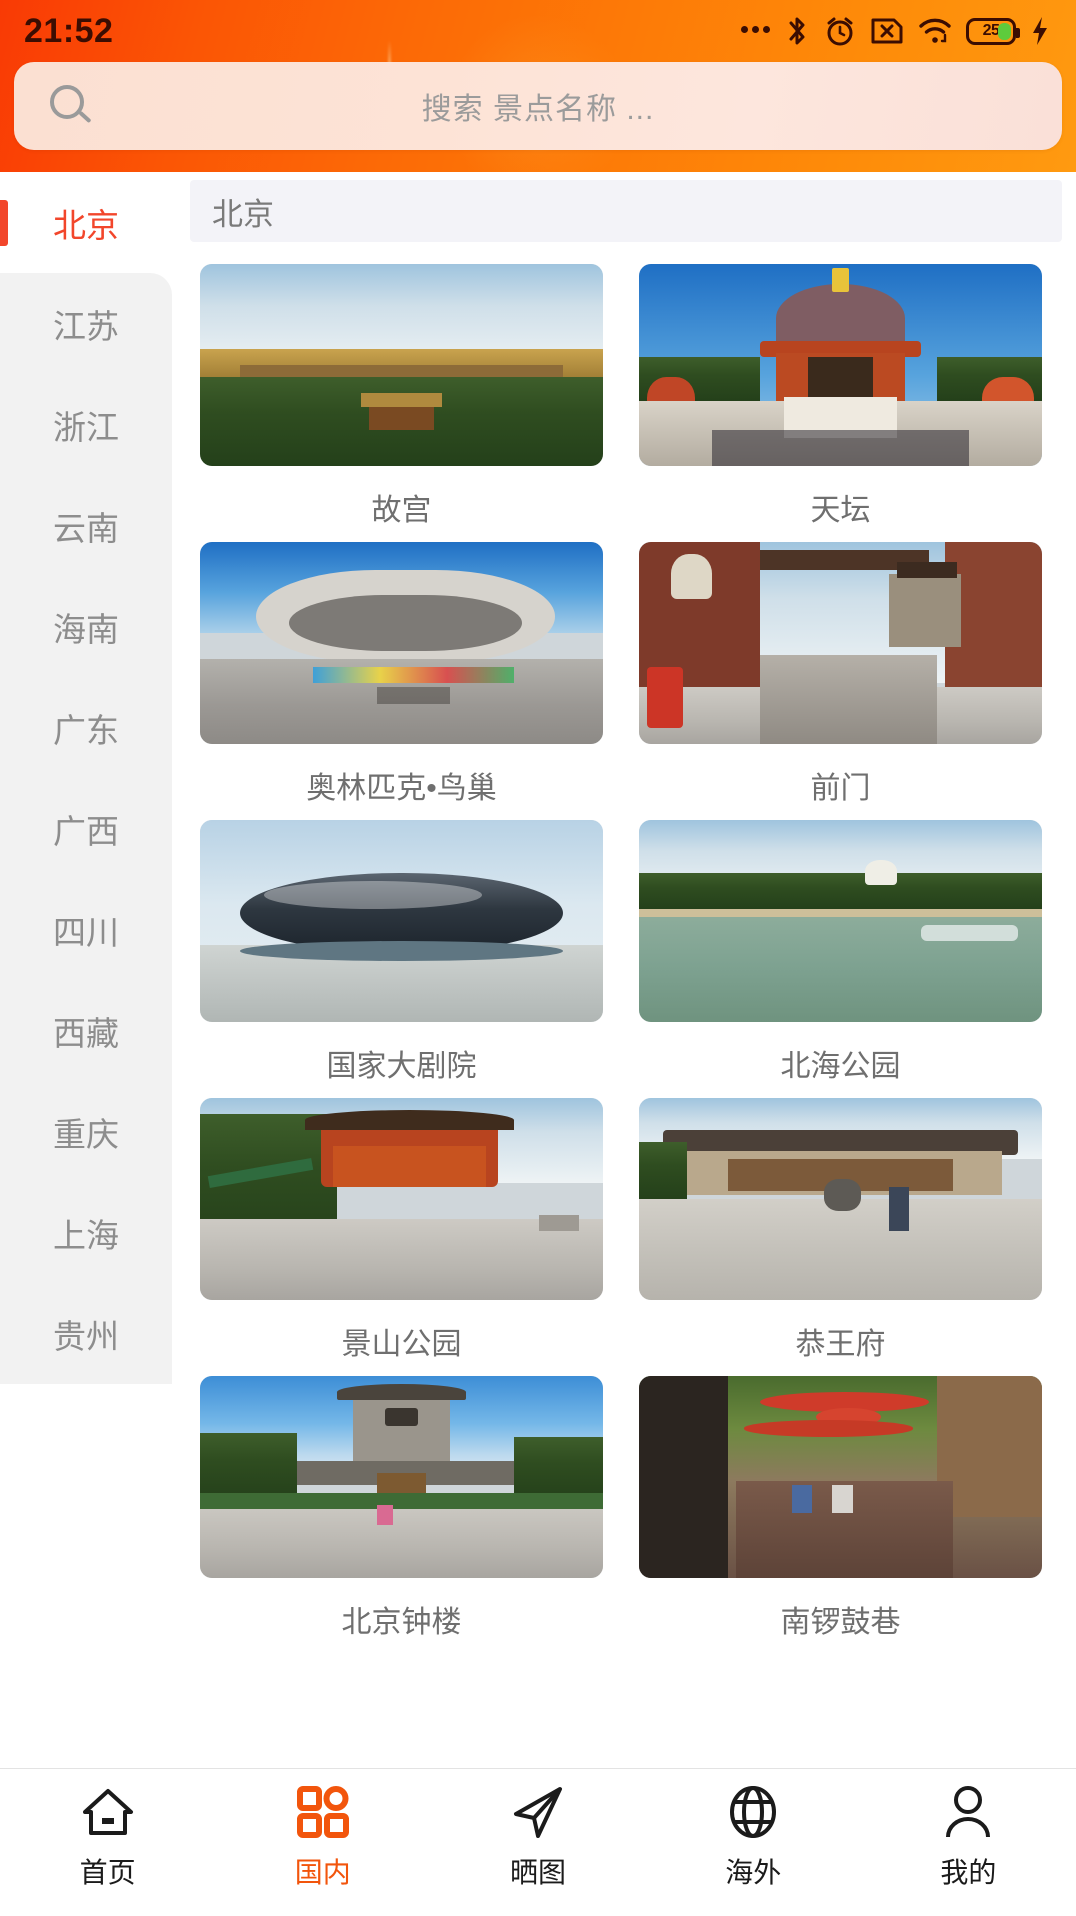 Image resolution: width=1076 pixels, height=1916 pixels. I want to click on sidebar-item-10: 上海, so click(86, 1232).